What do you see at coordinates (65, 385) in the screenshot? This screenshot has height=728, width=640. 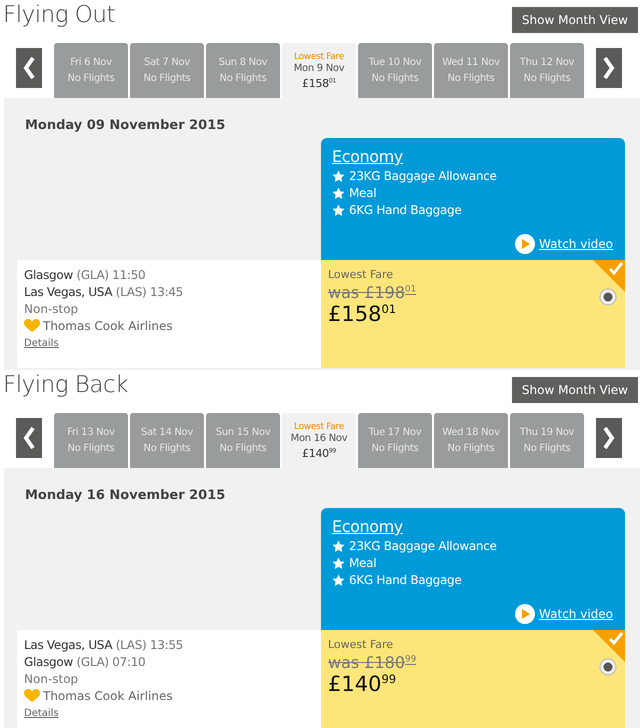 I see `section-title: Flying Back` at bounding box center [65, 385].